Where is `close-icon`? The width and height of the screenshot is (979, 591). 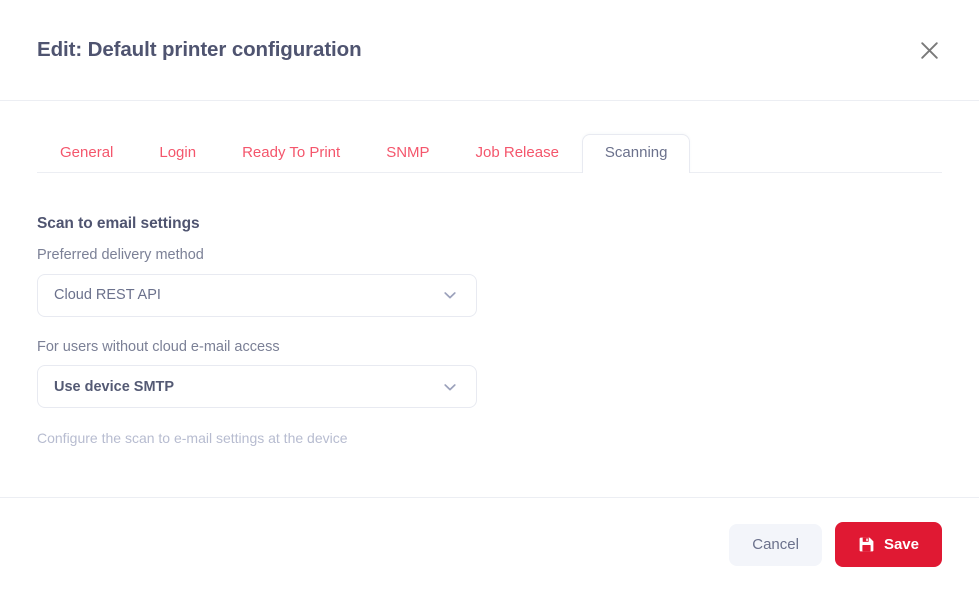
close-icon is located at coordinates (929, 50).